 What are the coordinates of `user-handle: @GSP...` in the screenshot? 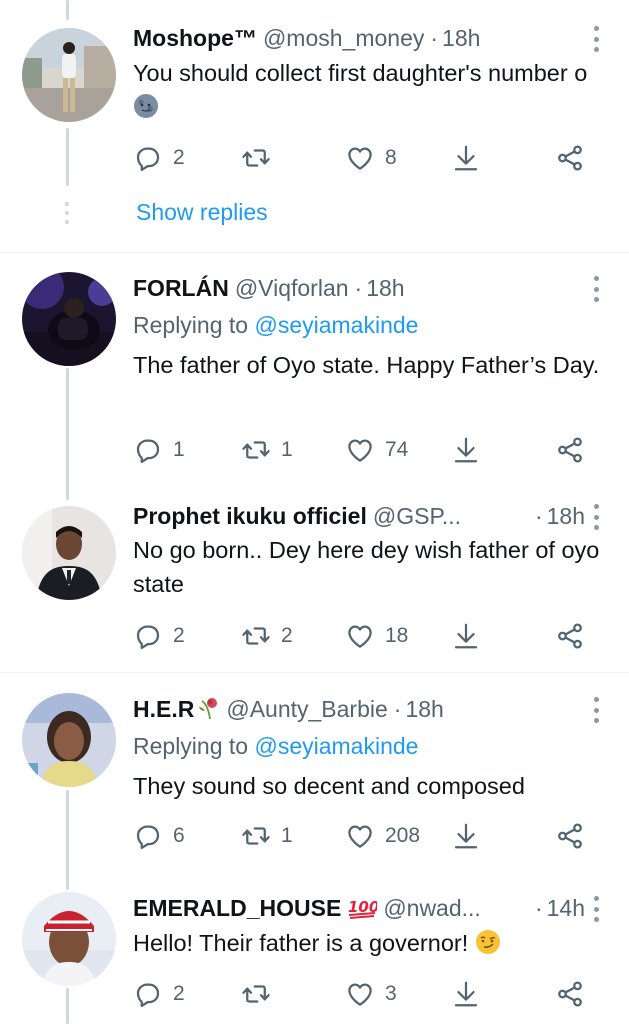 It's located at (417, 516).